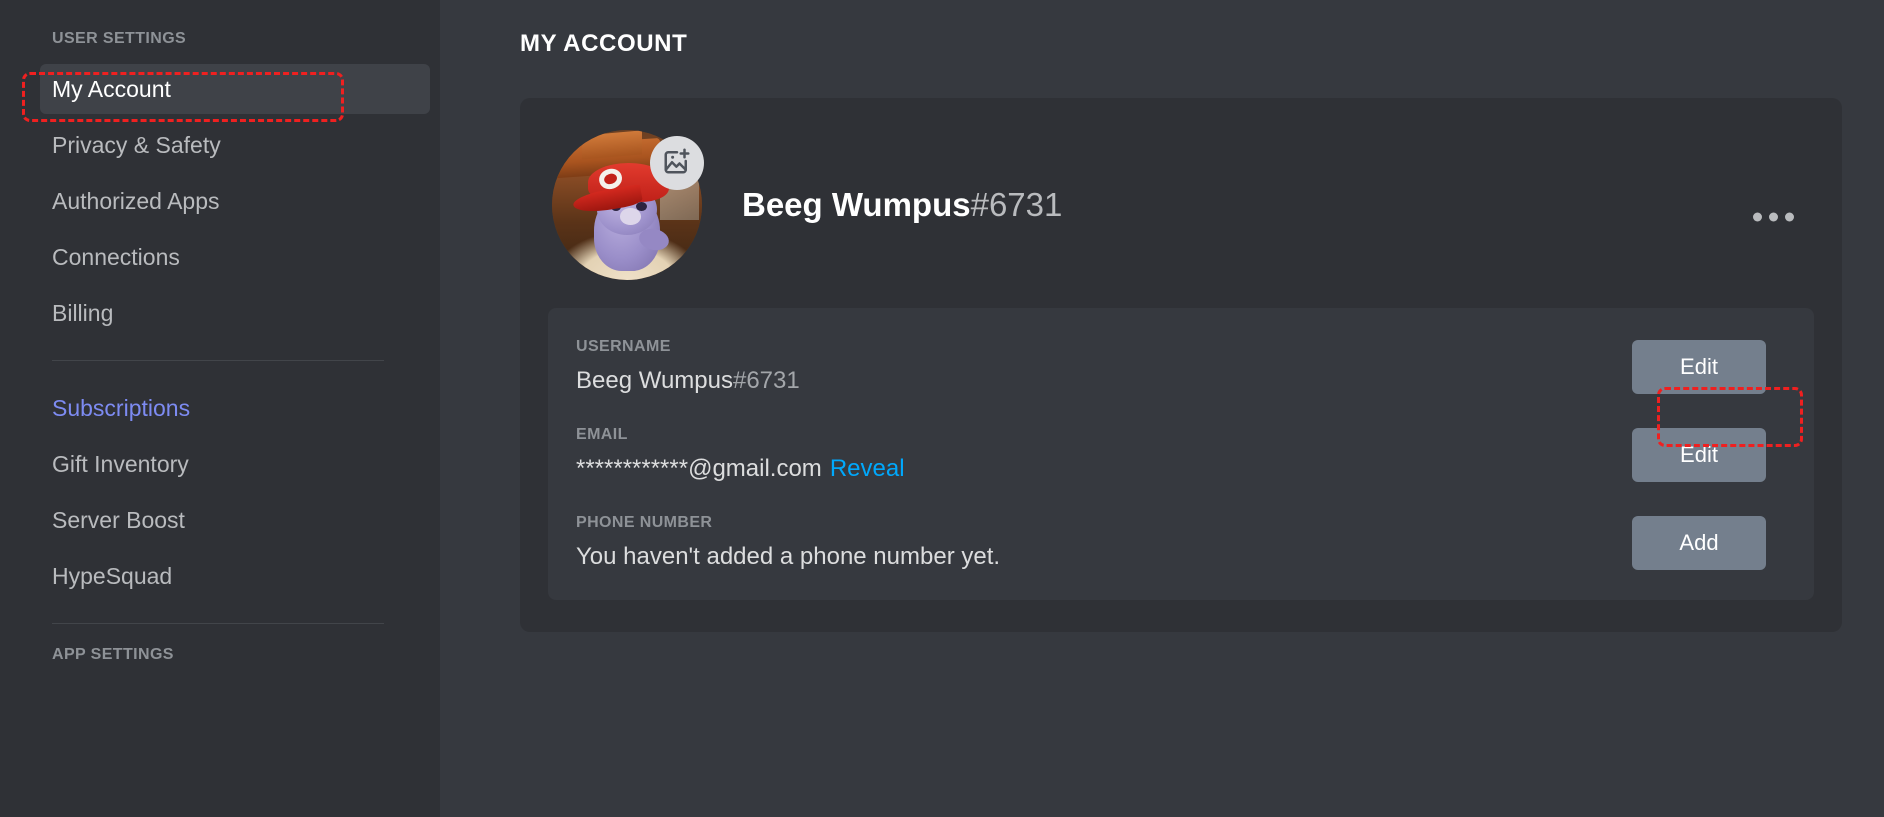 The image size is (1884, 817). Describe the element at coordinates (602, 434) in the screenshot. I see `email-label: EMAIL` at that location.